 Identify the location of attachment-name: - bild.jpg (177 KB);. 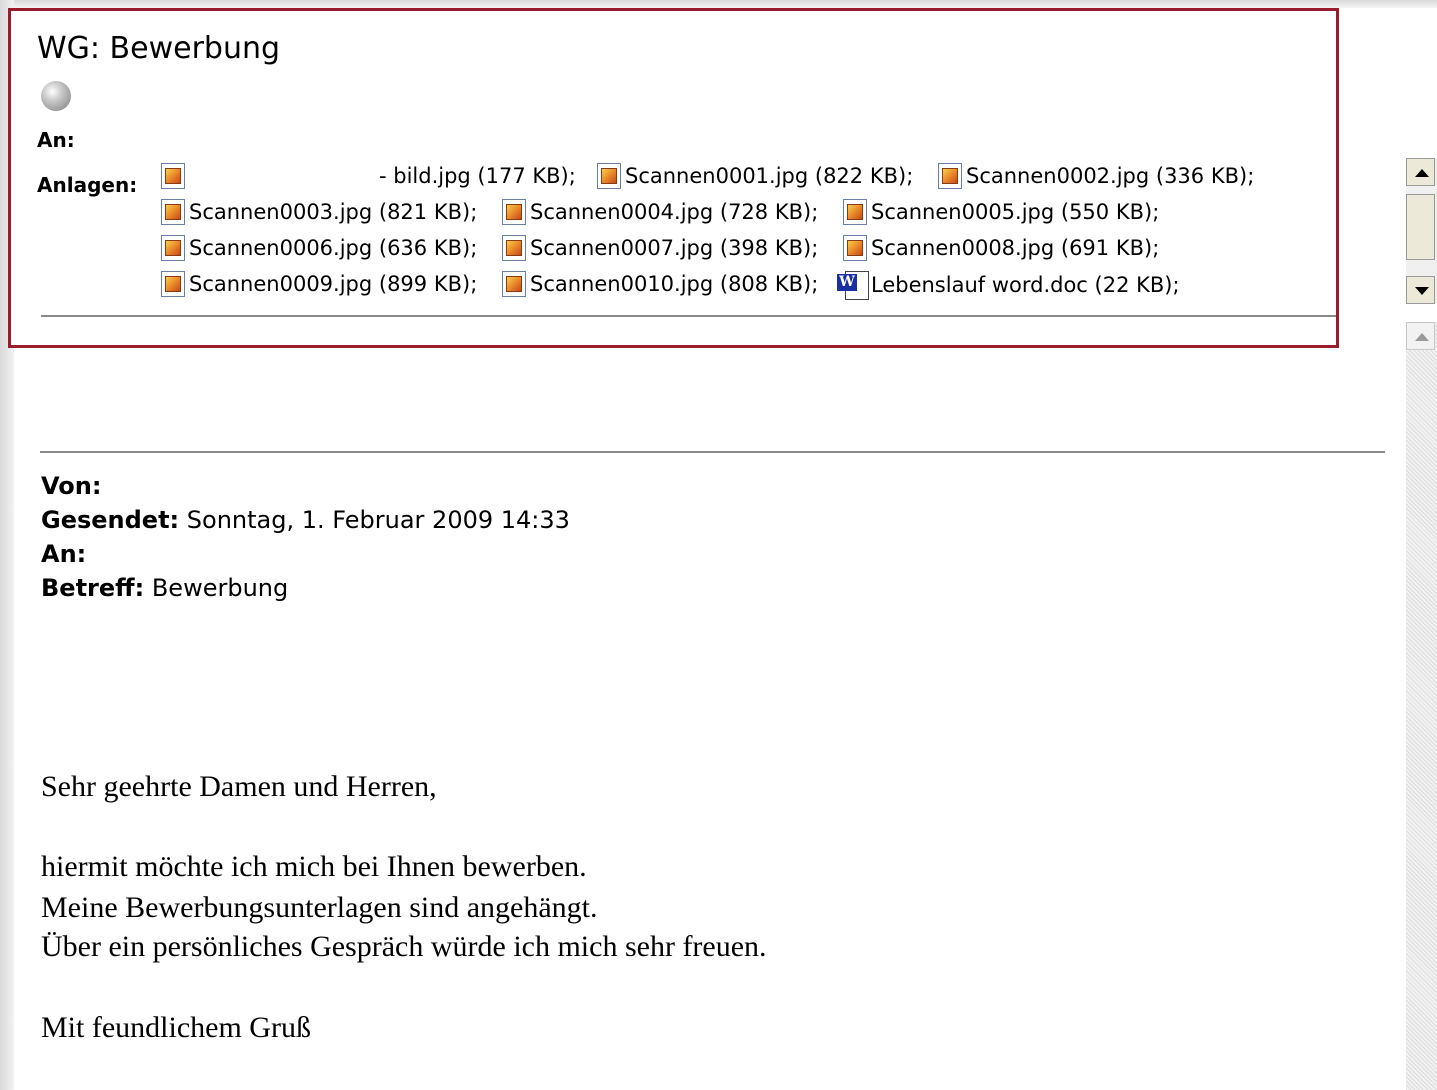
(477, 176).